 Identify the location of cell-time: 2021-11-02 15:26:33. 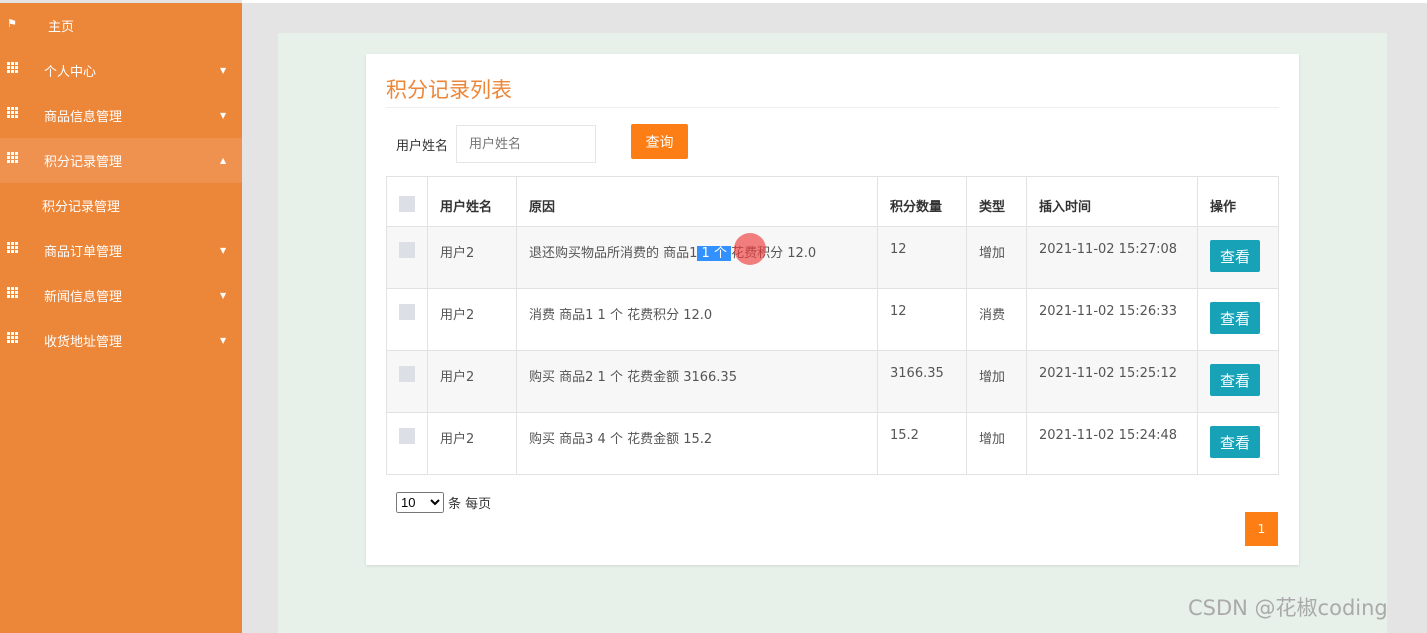
(1112, 319).